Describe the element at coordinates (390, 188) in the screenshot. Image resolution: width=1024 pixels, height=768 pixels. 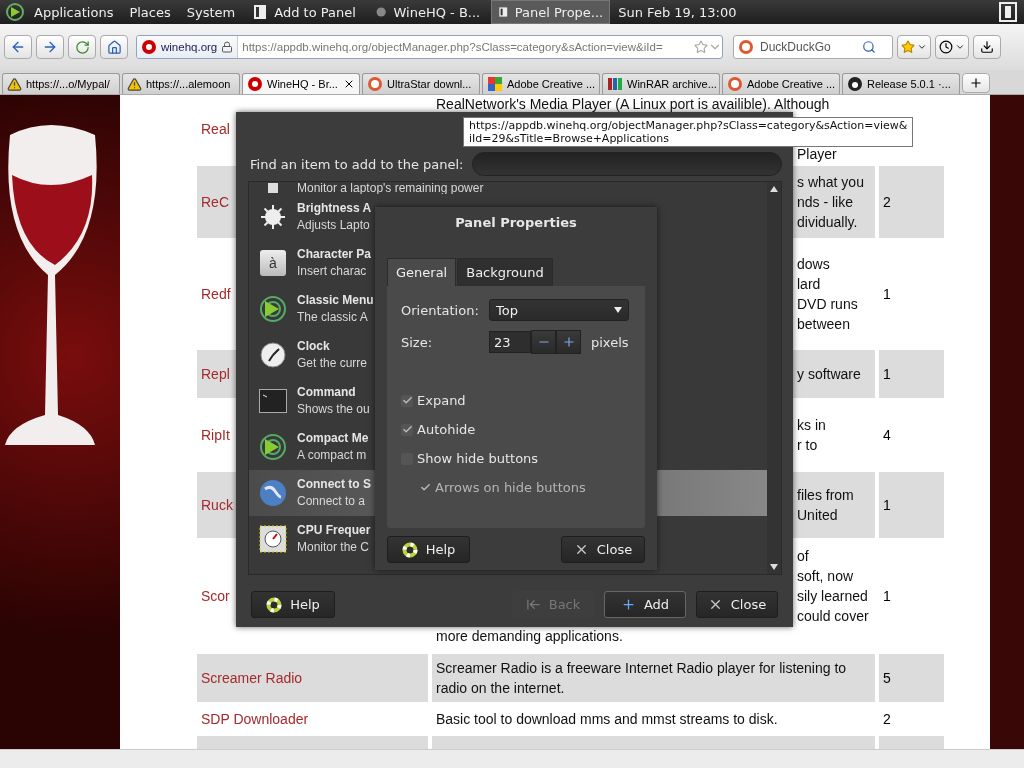
I see `item-description: Monitor a laptop's remaining power` at that location.